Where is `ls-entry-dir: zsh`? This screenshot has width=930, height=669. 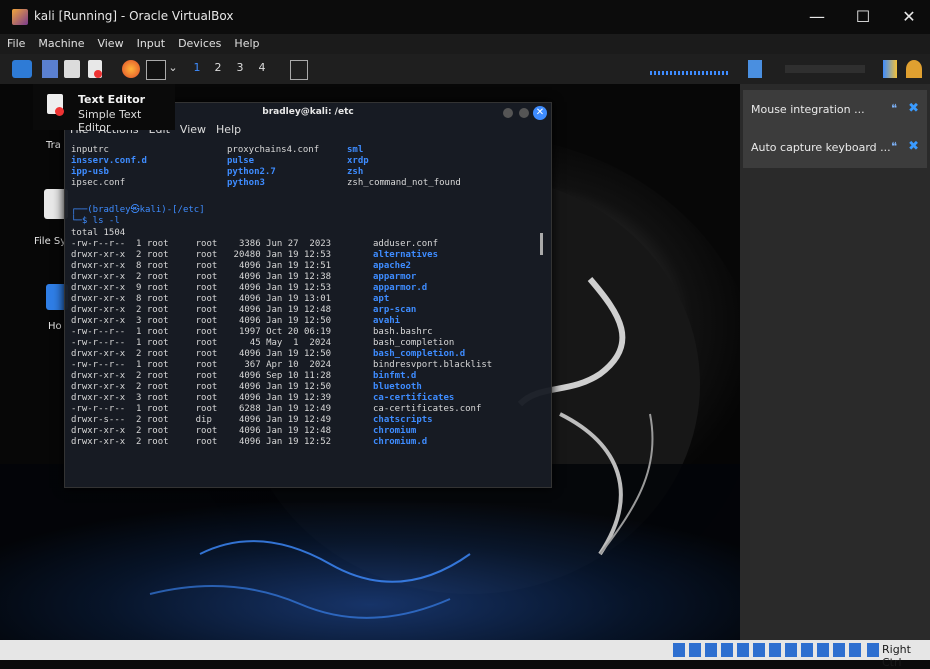 ls-entry-dir: zsh is located at coordinates (355, 172).